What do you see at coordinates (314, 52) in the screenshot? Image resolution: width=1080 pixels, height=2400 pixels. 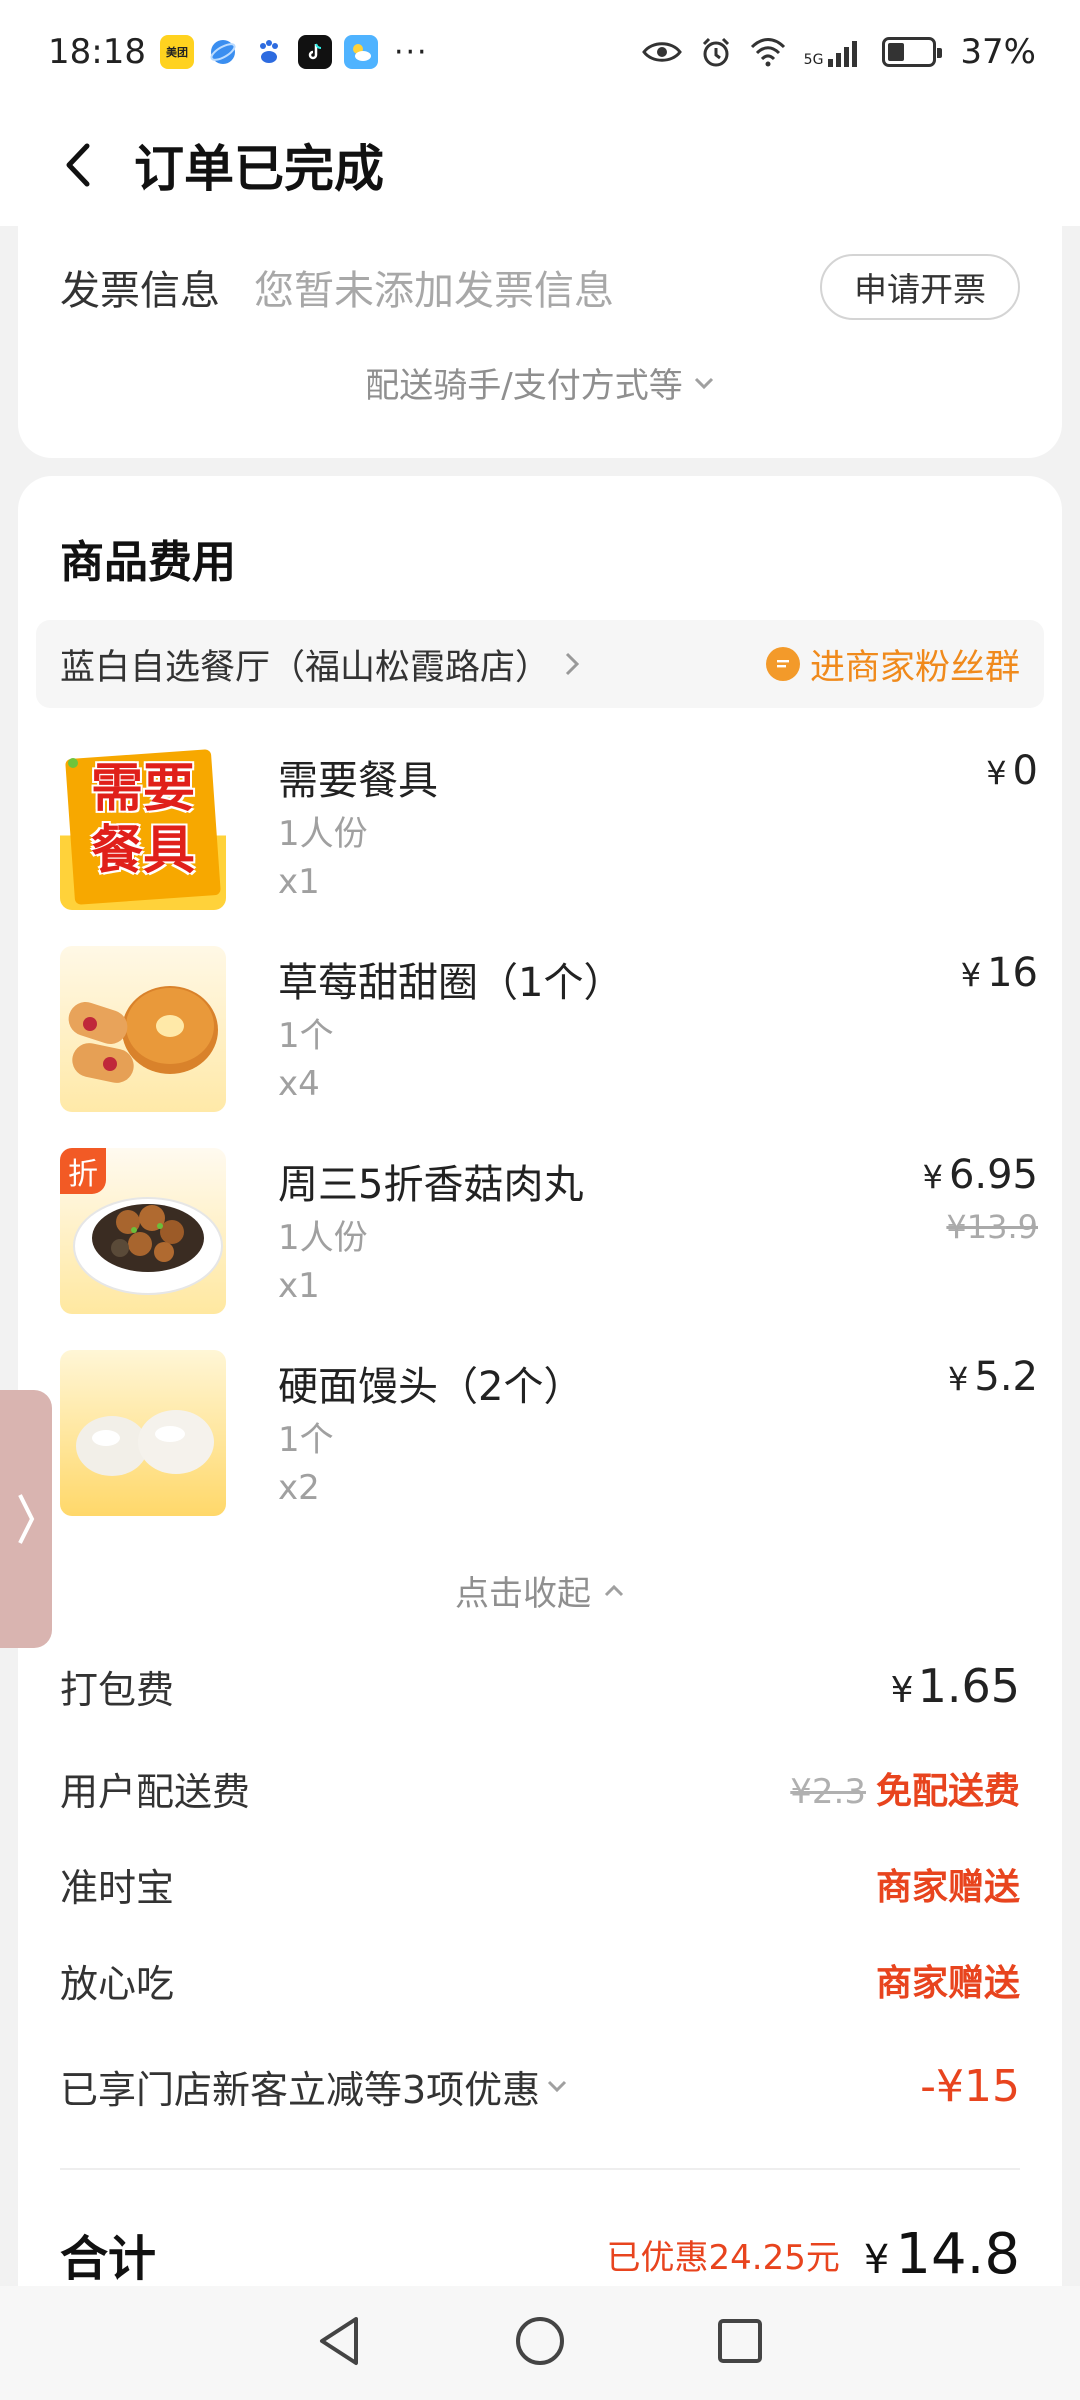 I see `douyin-icon` at bounding box center [314, 52].